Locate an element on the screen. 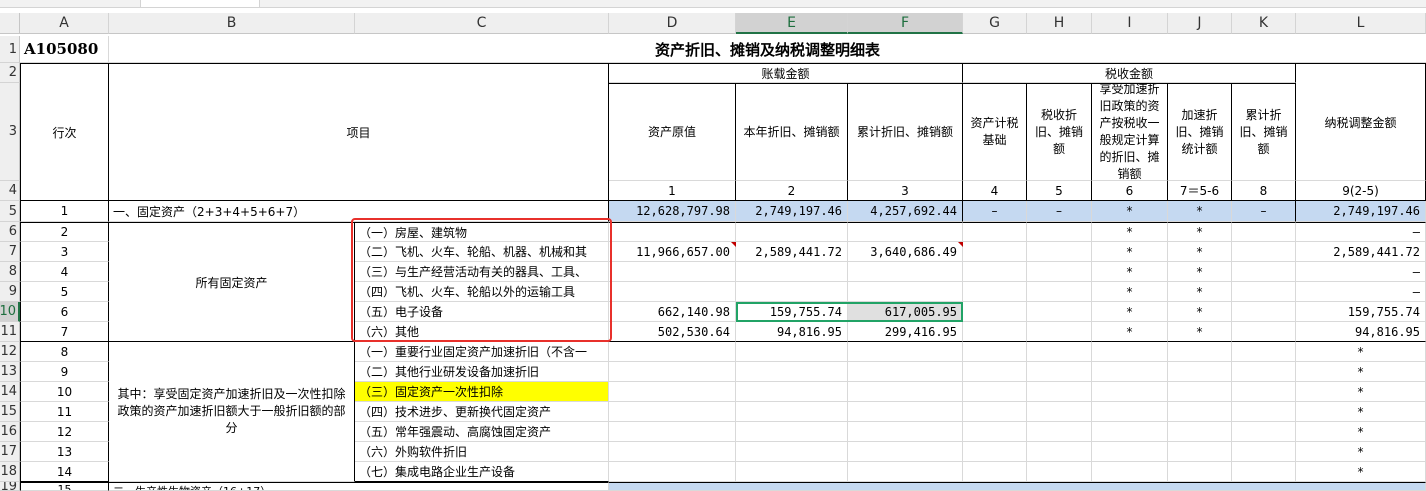 This screenshot has height=491, width=1426. column-header-e: E is located at coordinates (792, 23).